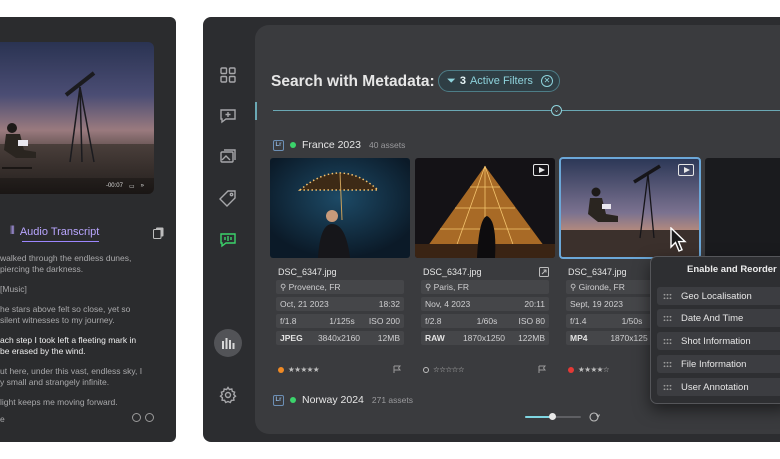 Image resolution: width=780 pixels, height=459 pixels. Describe the element at coordinates (429, 286) in the screenshot. I see `location-pin-icon: ⚲` at that location.